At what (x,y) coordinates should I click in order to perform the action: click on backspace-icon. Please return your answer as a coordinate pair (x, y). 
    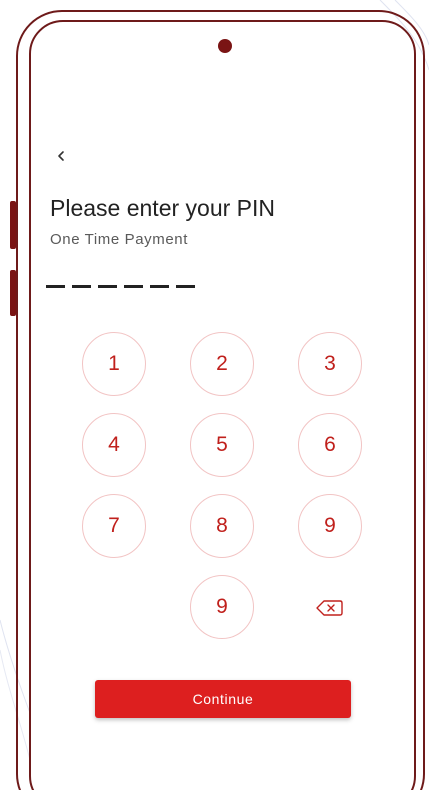
    Looking at the image, I should click on (329, 608).